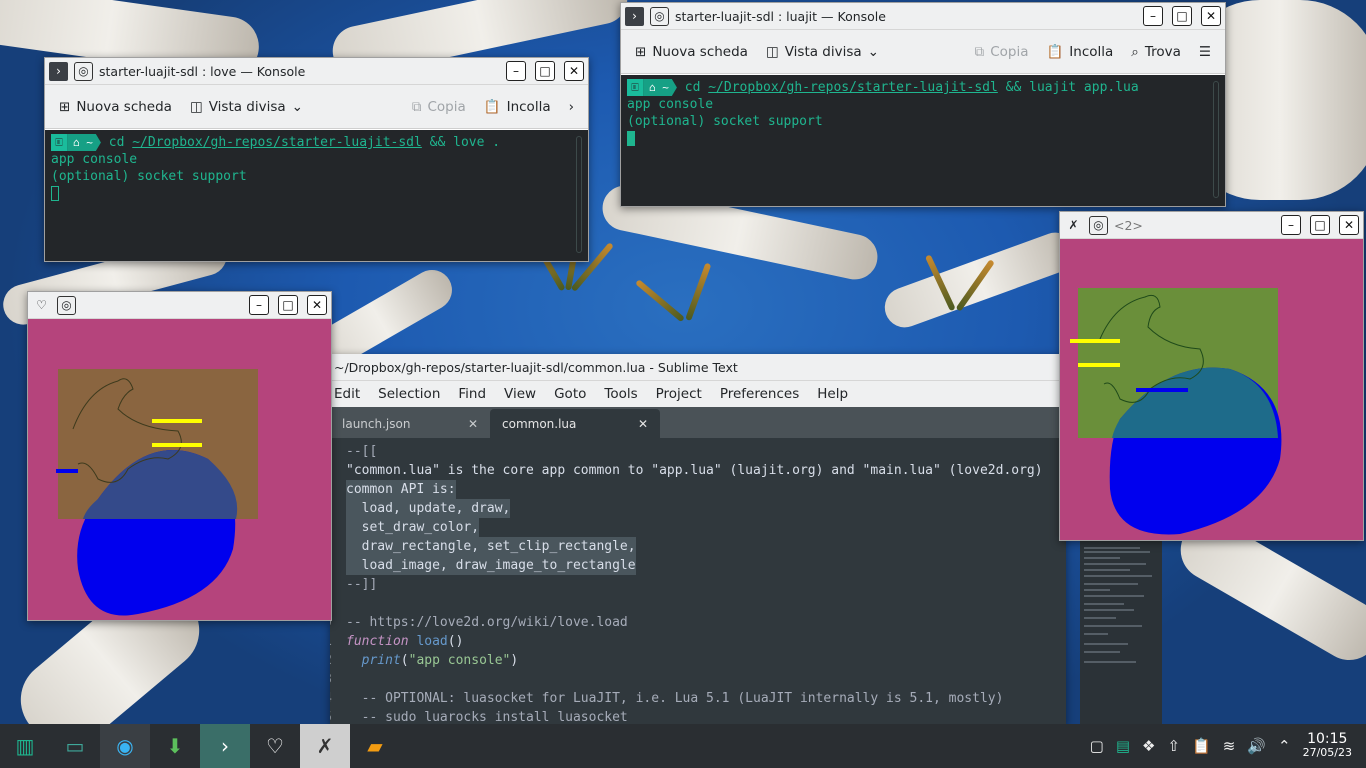 This screenshot has width=1366, height=768. Describe the element at coordinates (1284, 746) in the screenshot. I see `chevron-up-icon: ⌃` at that location.